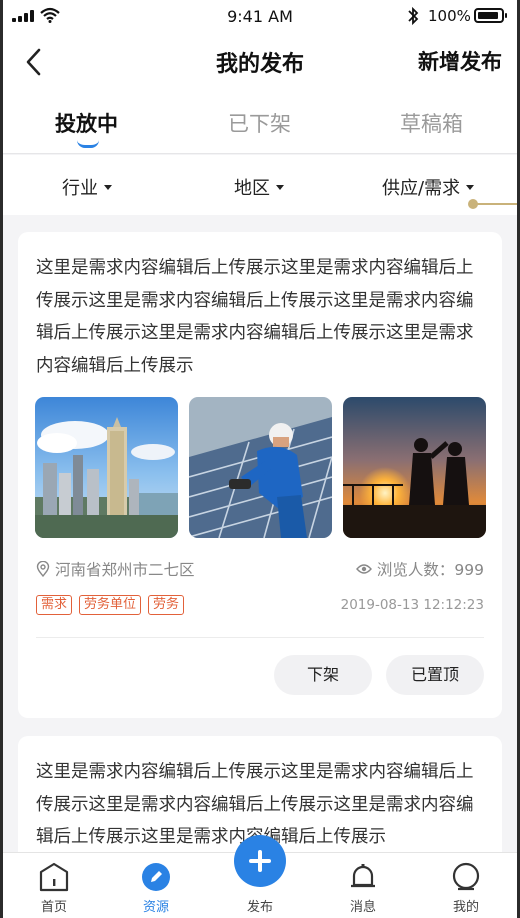  I want to click on back-button, so click(34, 62).